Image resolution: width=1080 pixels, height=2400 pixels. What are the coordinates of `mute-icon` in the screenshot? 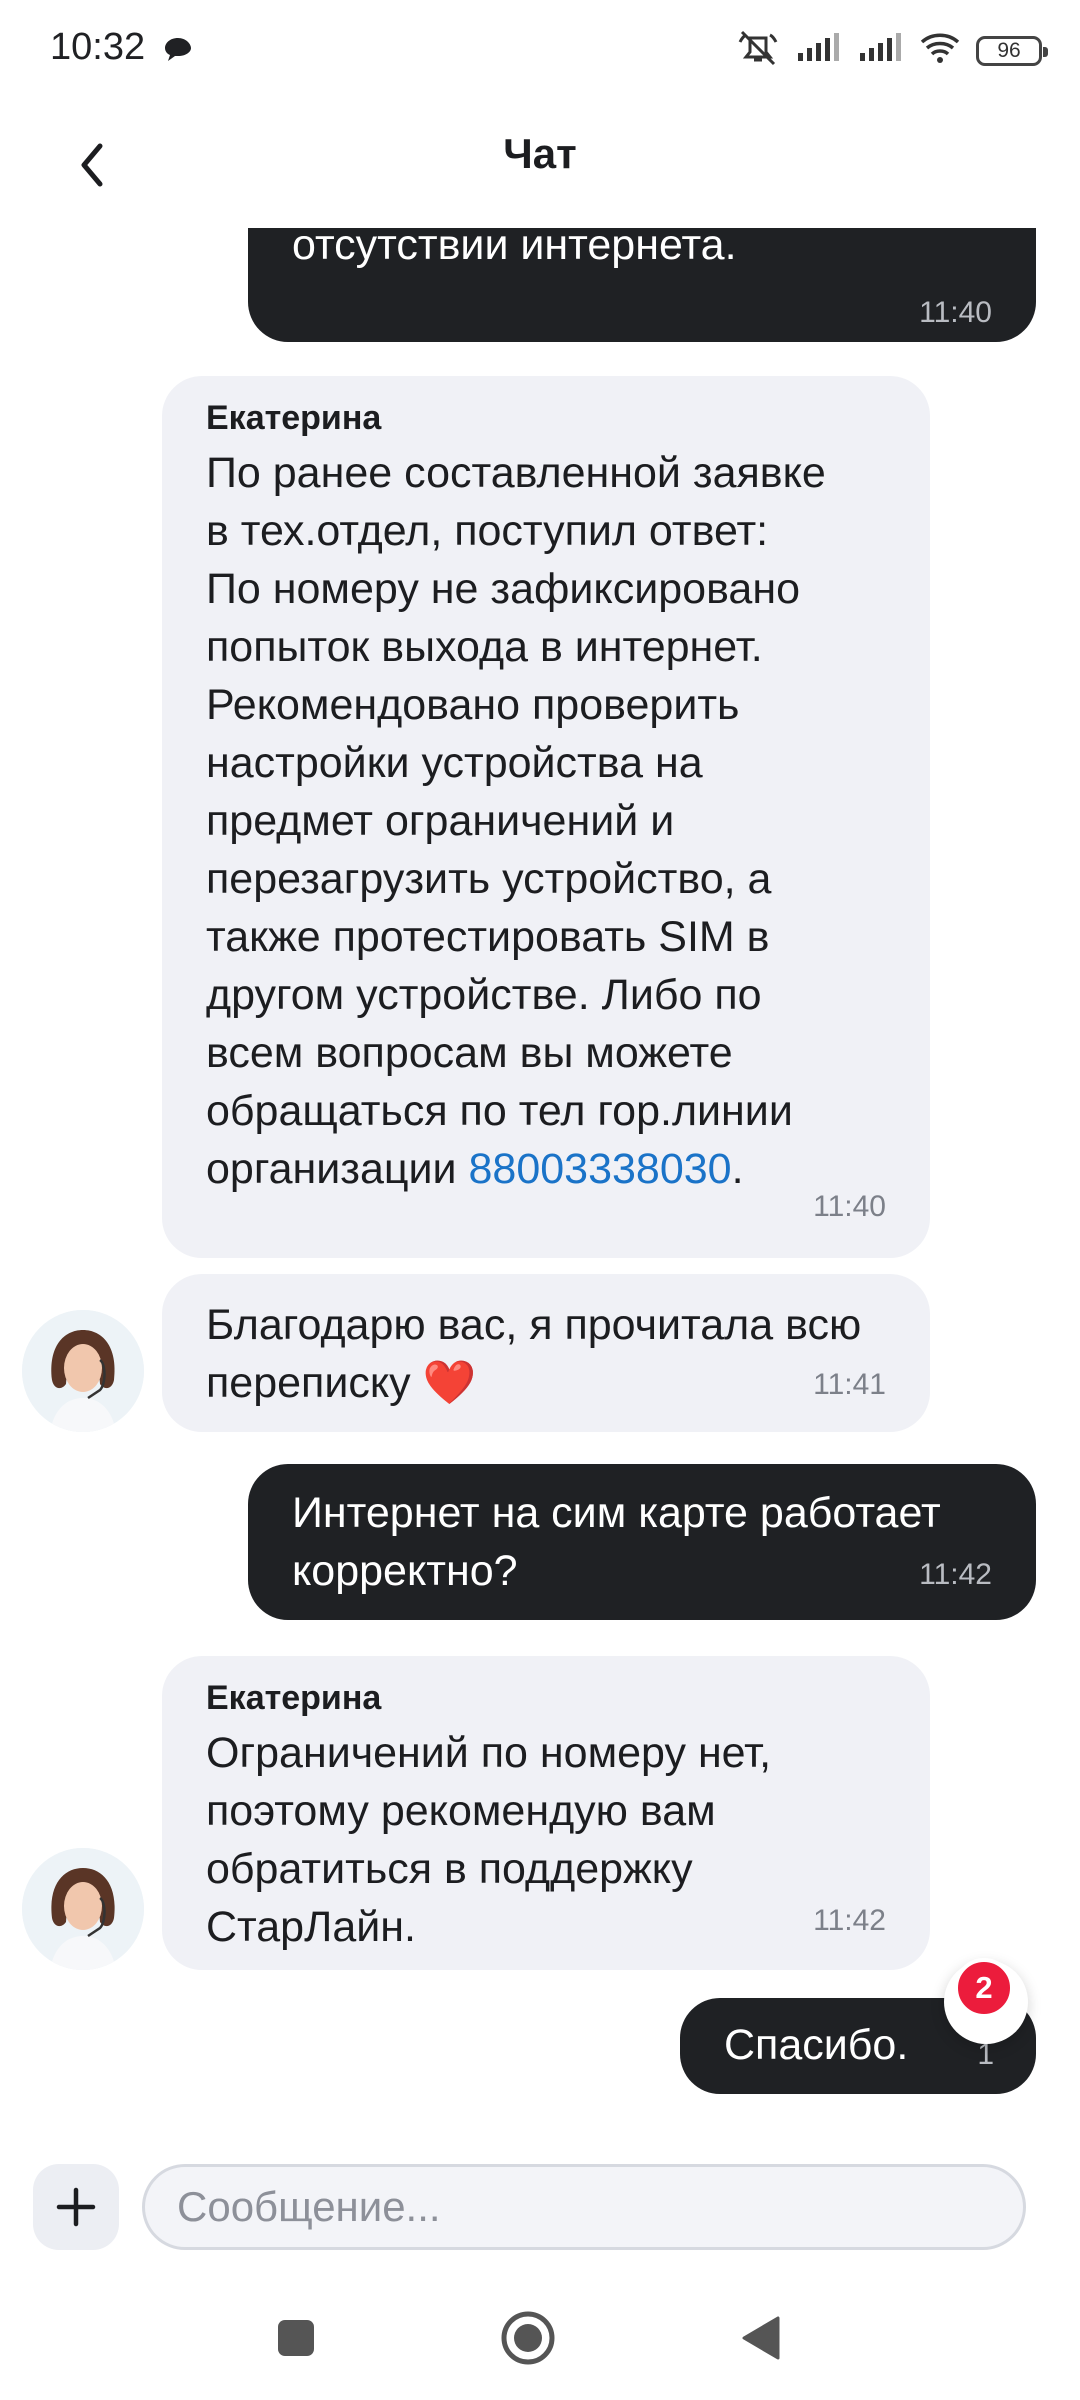 It's located at (758, 50).